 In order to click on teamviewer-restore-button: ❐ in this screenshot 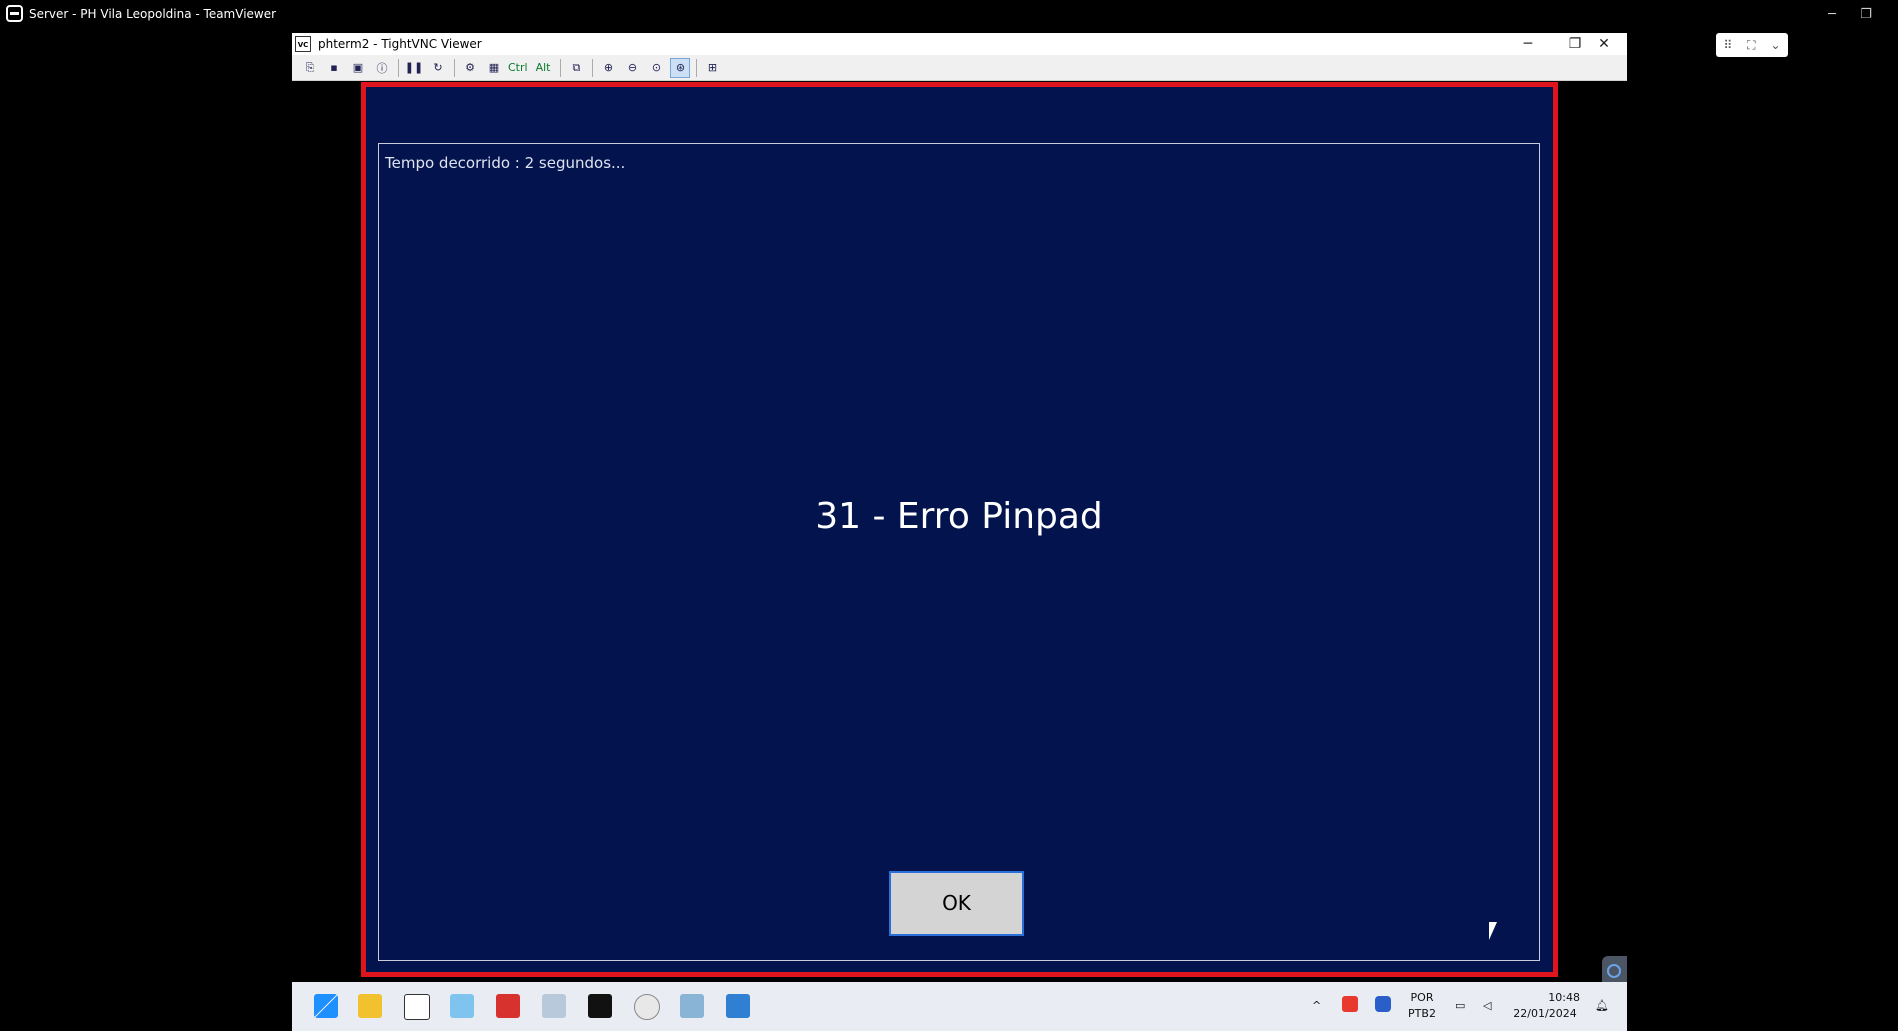, I will do `click(1866, 15)`.